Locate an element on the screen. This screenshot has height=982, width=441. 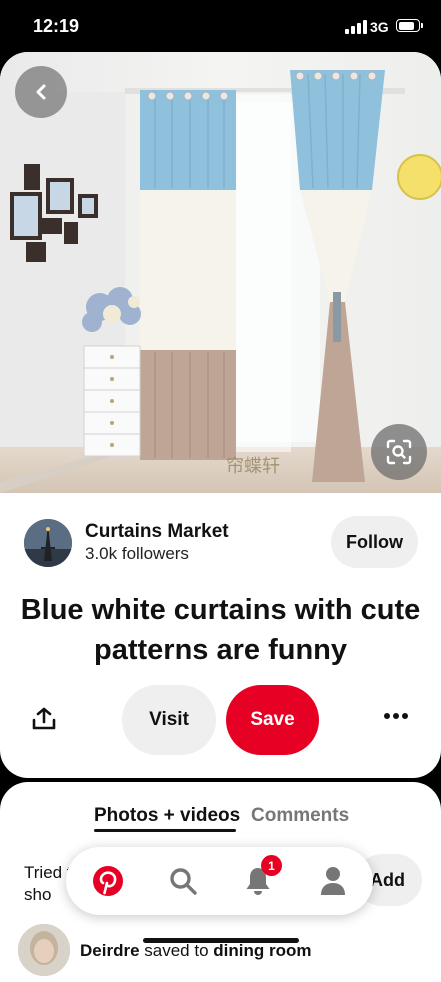
more-options-icon is located at coordinates (396, 716).